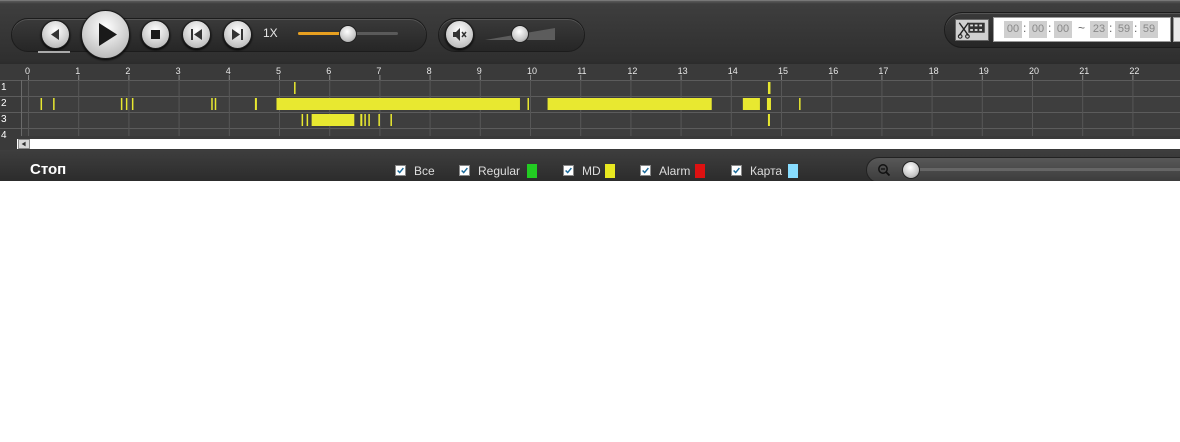 The image size is (1180, 442). I want to click on checkbox-map, so click(736, 170).